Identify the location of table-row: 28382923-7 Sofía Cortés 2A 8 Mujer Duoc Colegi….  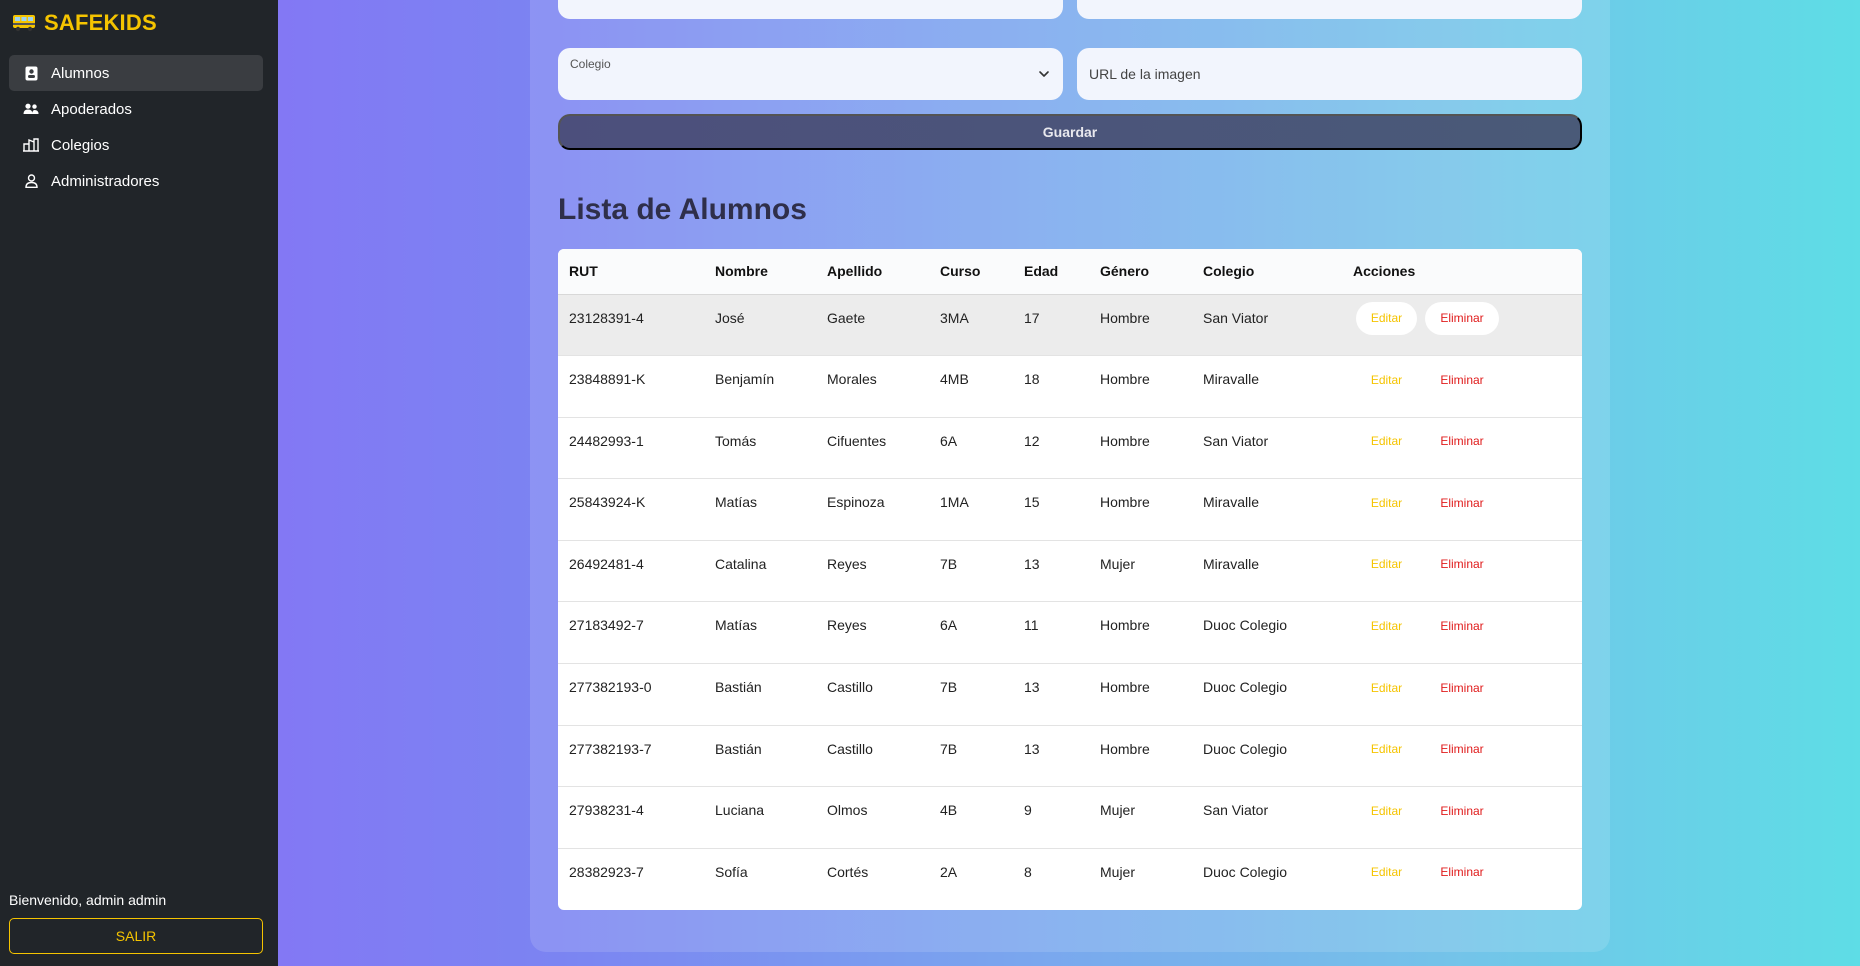
(1070, 879).